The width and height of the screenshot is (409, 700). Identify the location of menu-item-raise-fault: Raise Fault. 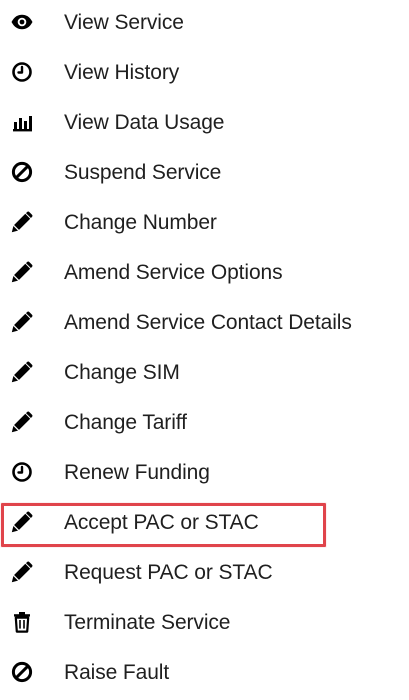
(204, 675).